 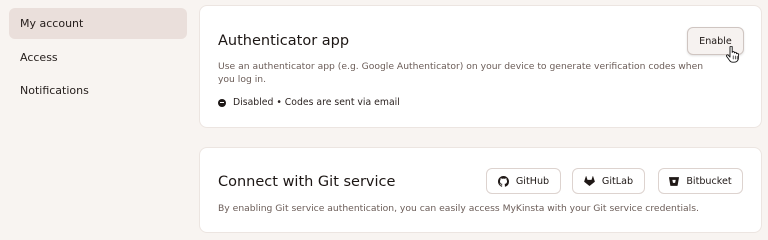 I want to click on gitlab-button-label: GitLab, so click(x=617, y=181).